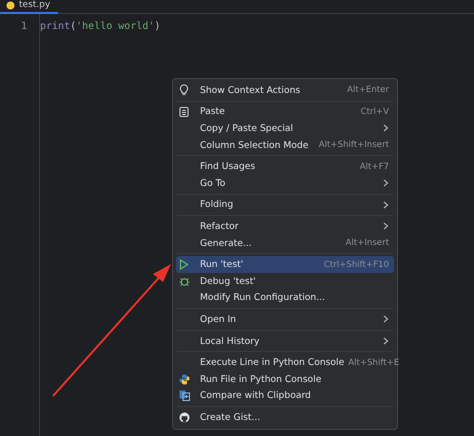 The width and height of the screenshot is (474, 436). I want to click on menu-item-label: Run File in Python Console, so click(261, 379).